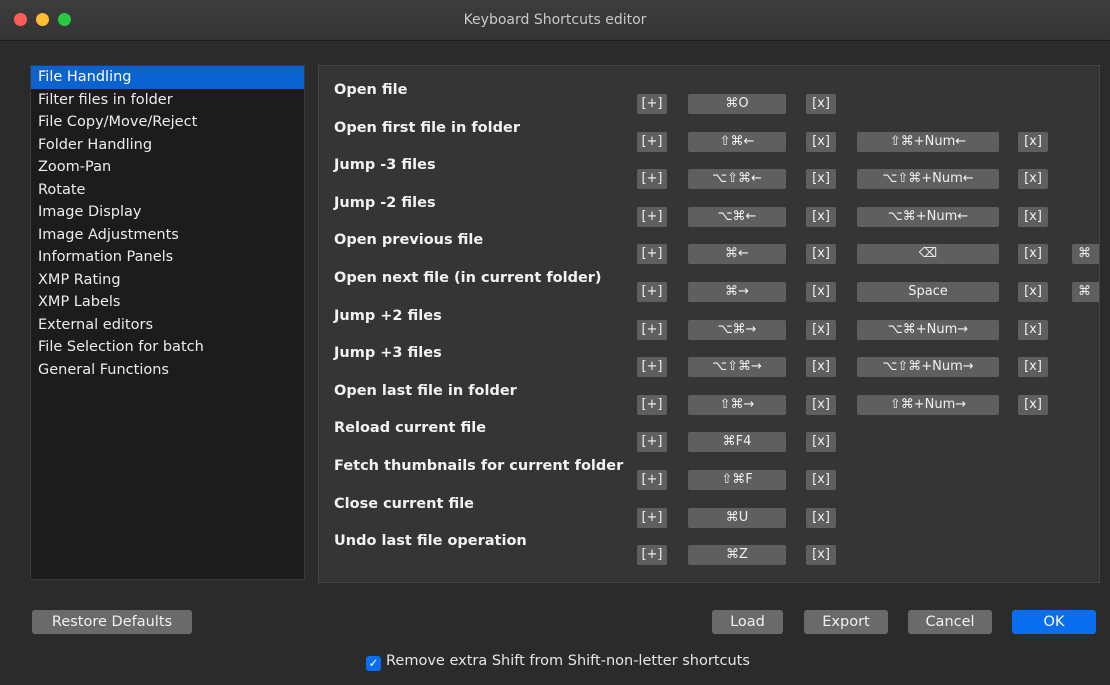 This screenshot has height=685, width=1110. What do you see at coordinates (468, 278) in the screenshot?
I see `shortcut-action-label: Open next file (in current folder)` at bounding box center [468, 278].